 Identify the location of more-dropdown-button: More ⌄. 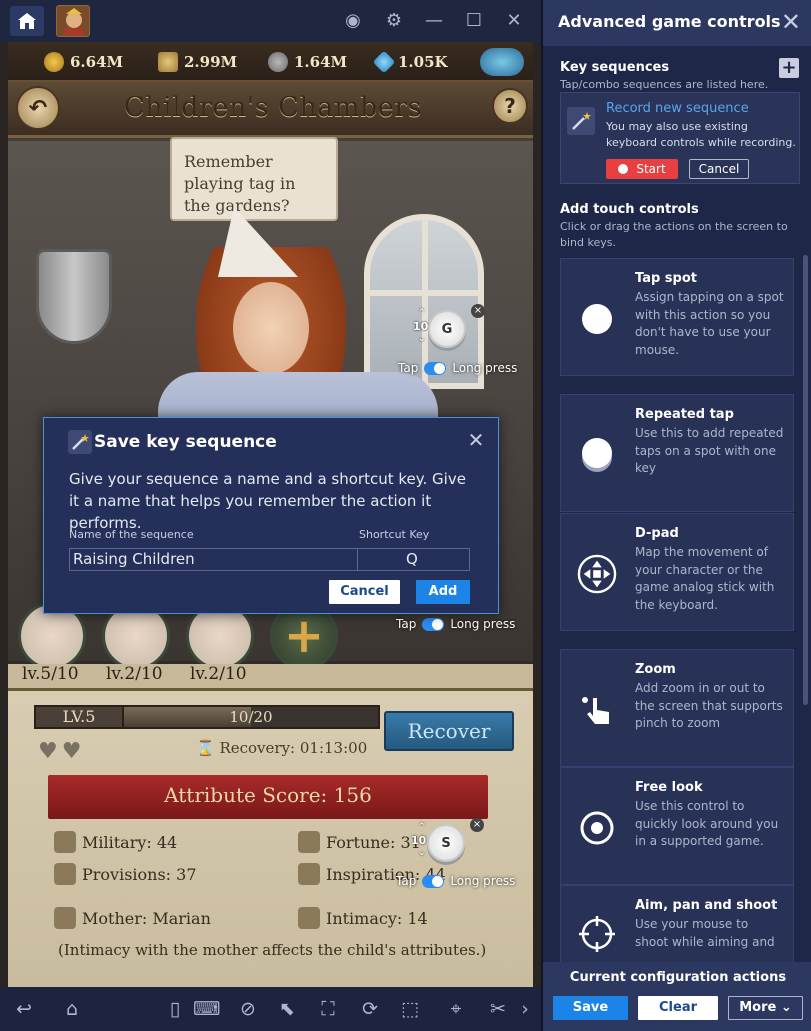
(765, 1008).